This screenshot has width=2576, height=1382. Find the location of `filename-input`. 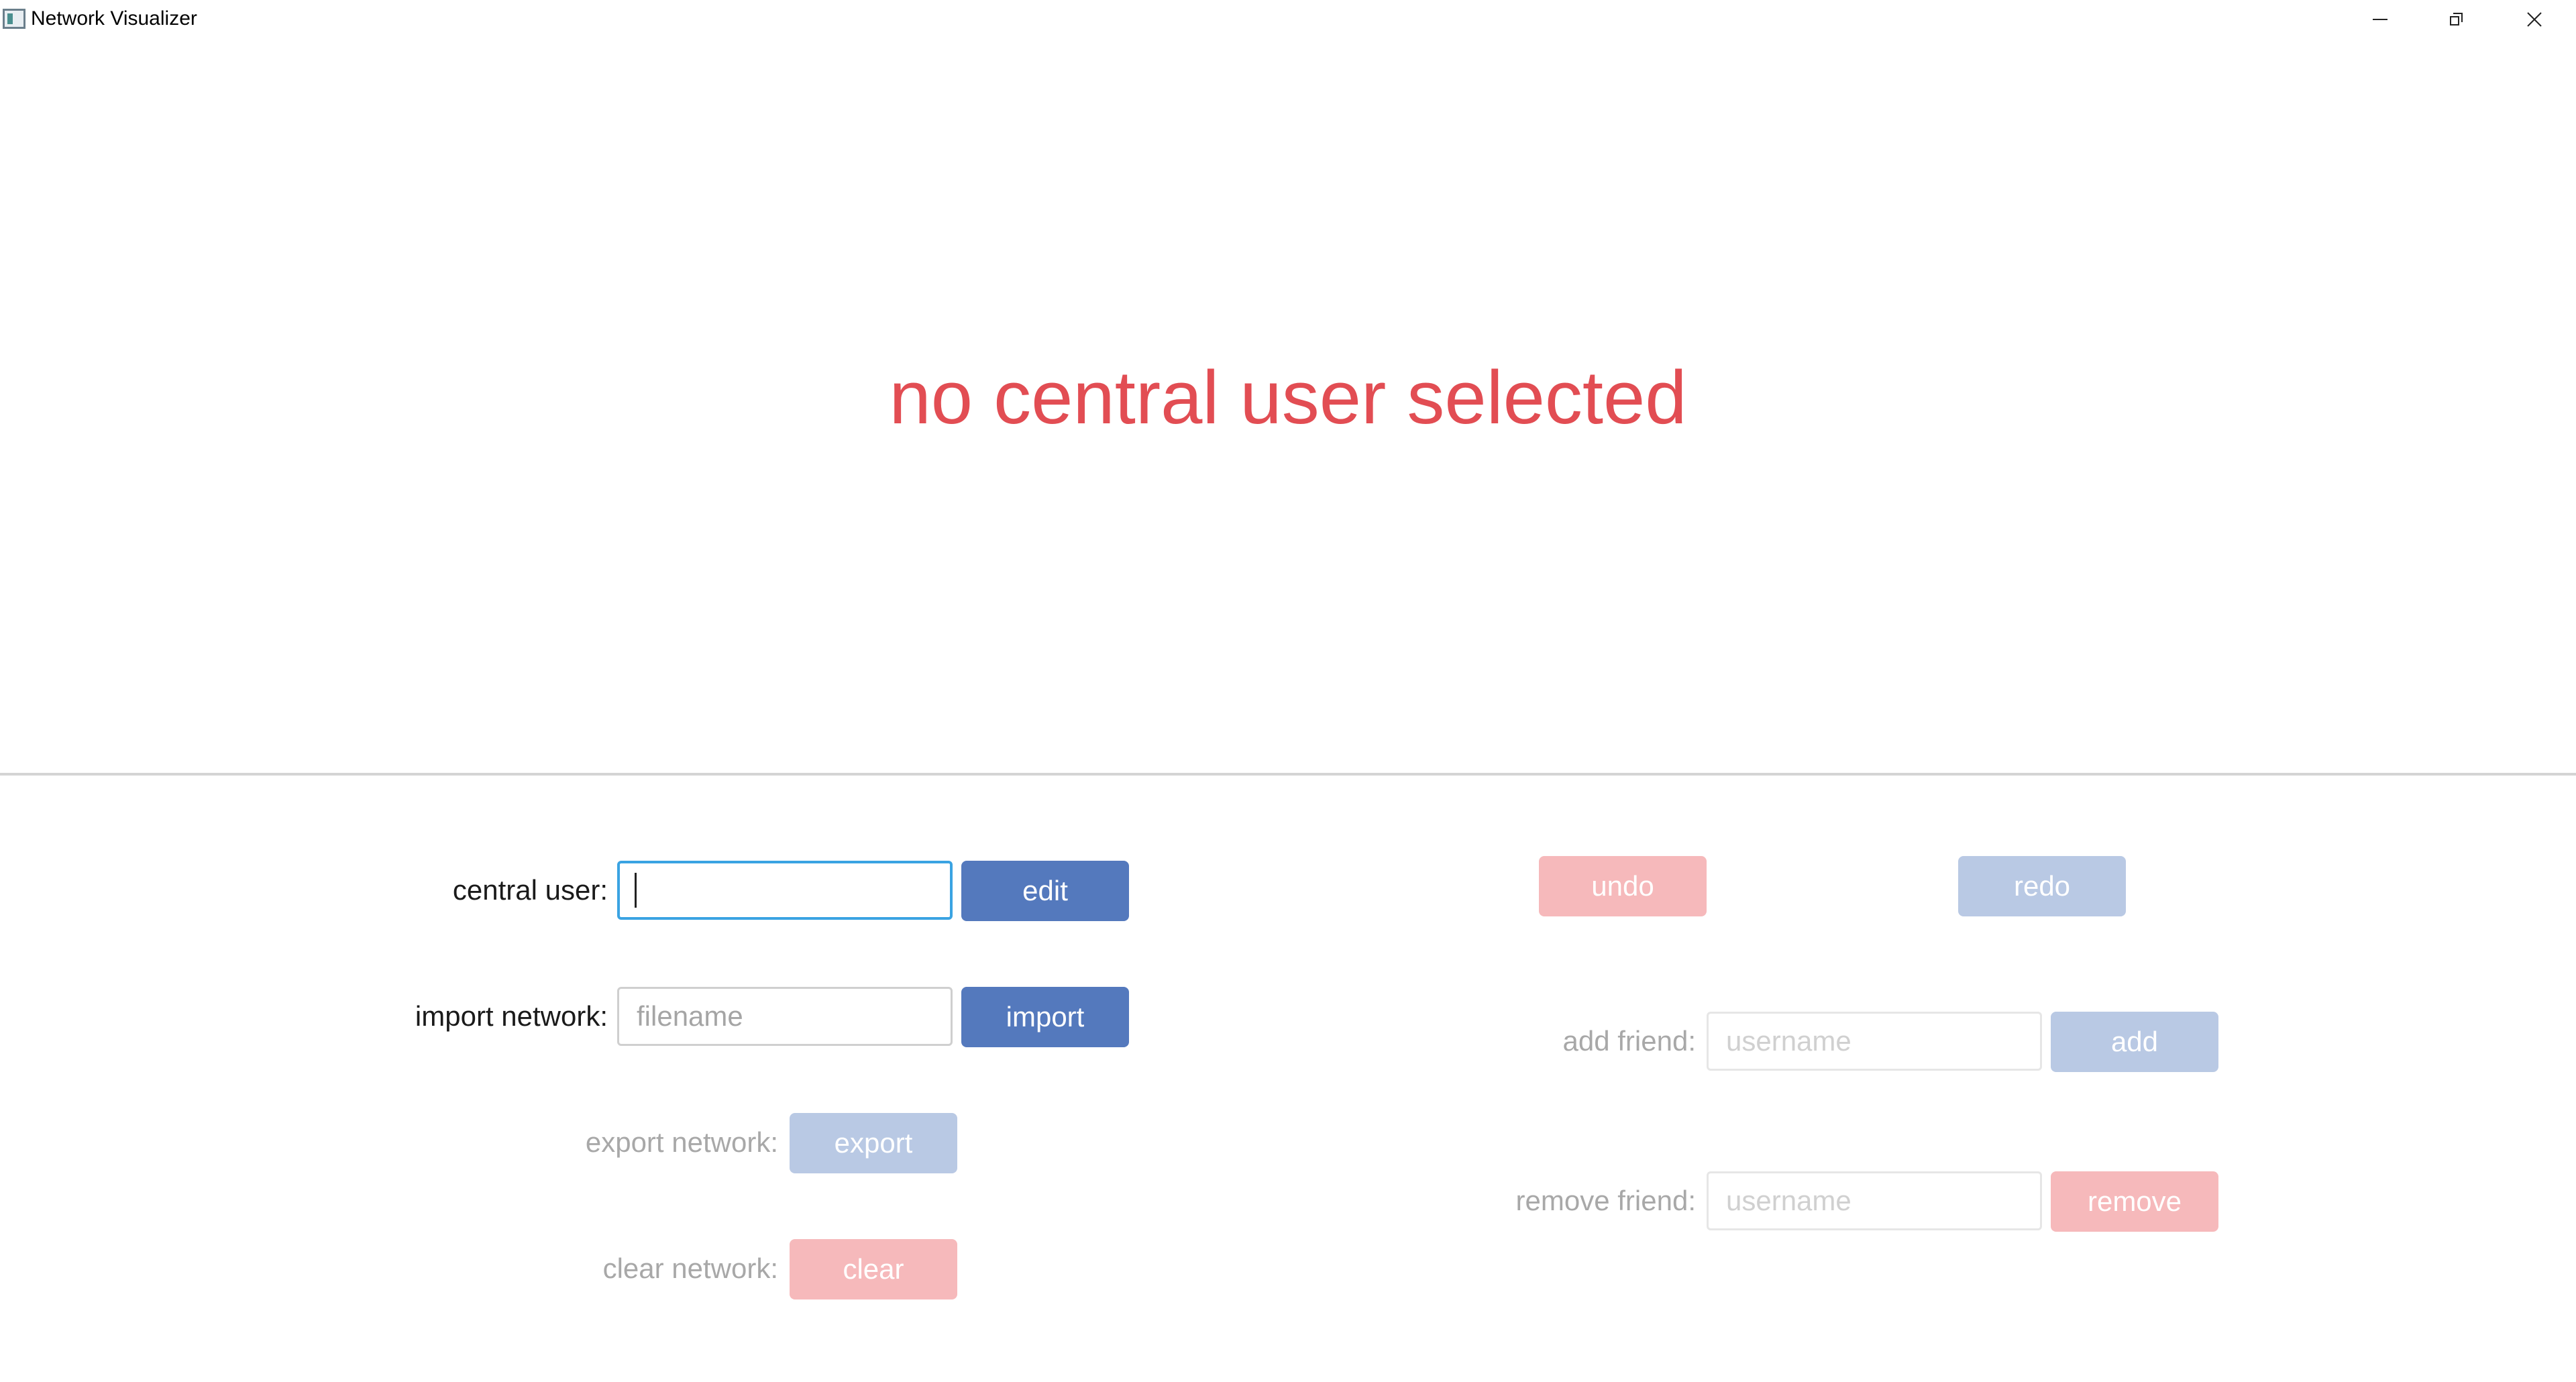

filename-input is located at coordinates (785, 1016).